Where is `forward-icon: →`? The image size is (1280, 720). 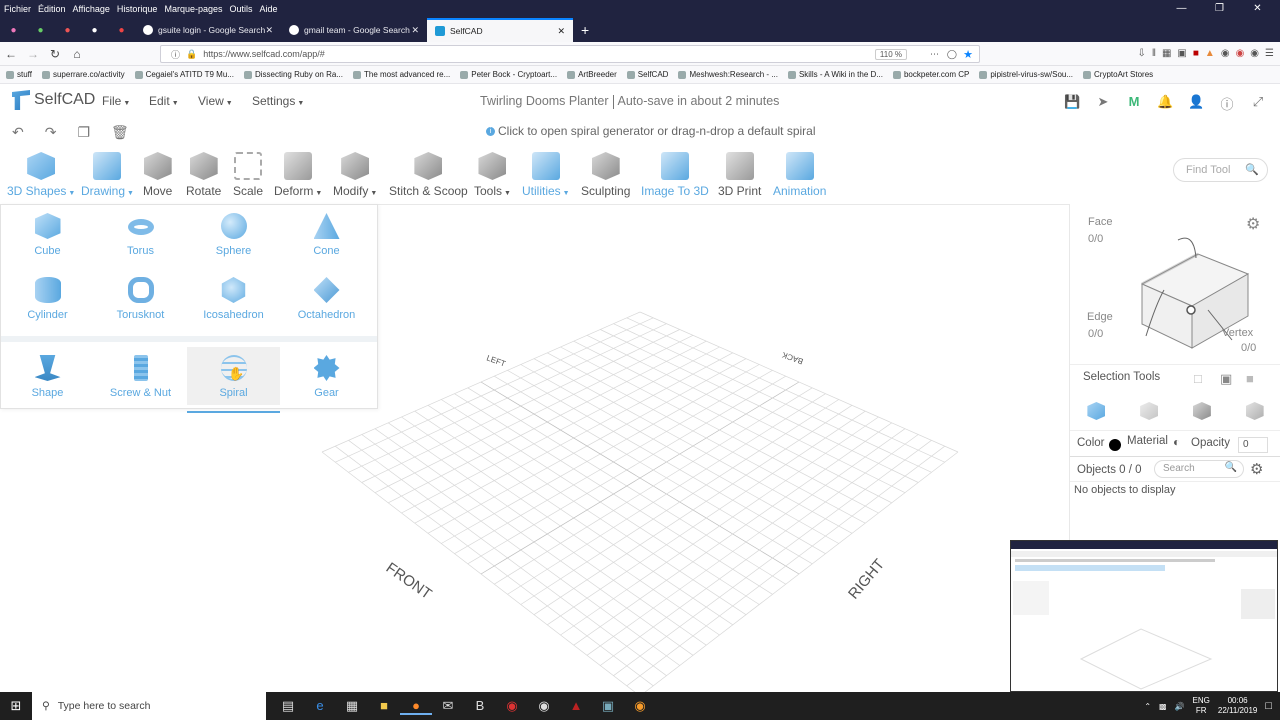 forward-icon: → is located at coordinates (33, 54).